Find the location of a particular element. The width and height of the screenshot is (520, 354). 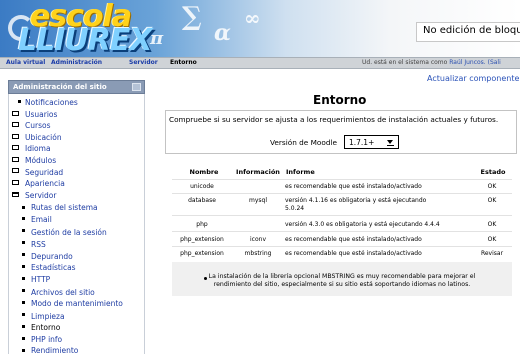

decor-glyph-icon: α is located at coordinates (222, 33).